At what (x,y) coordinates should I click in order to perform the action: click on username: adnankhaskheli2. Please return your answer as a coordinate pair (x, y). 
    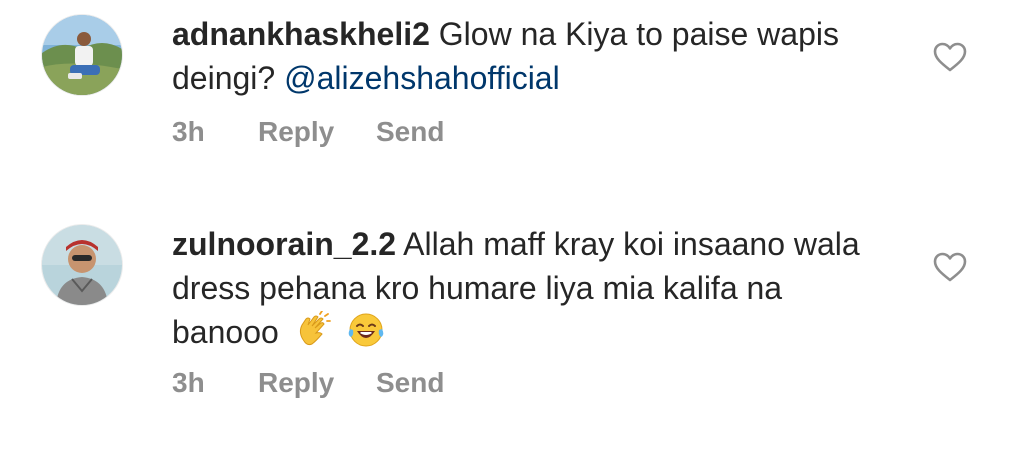
    Looking at the image, I should click on (301, 34).